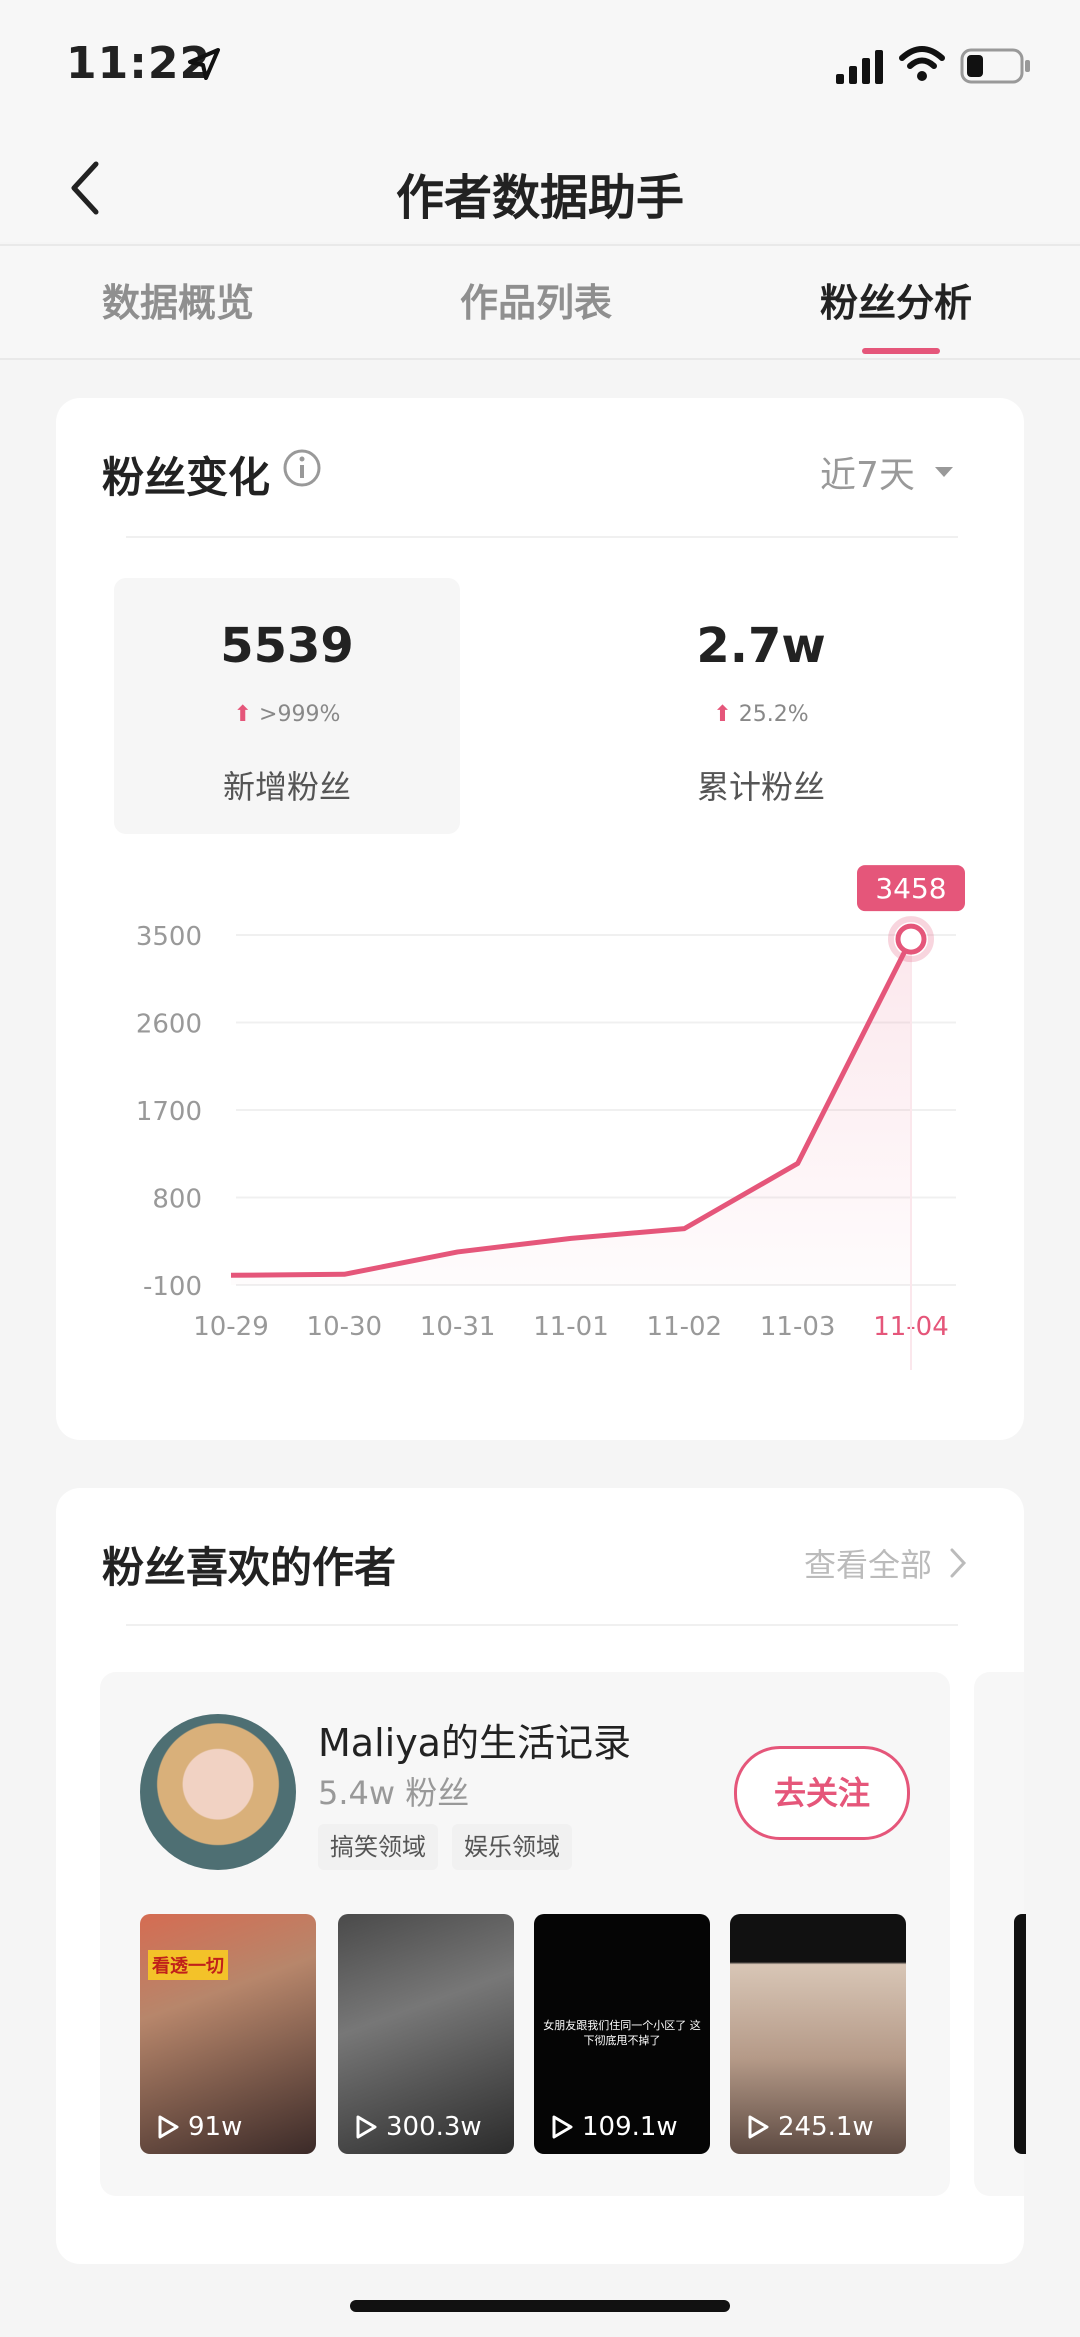  I want to click on new-fans-delta: ⬆ >999%, so click(287, 714).